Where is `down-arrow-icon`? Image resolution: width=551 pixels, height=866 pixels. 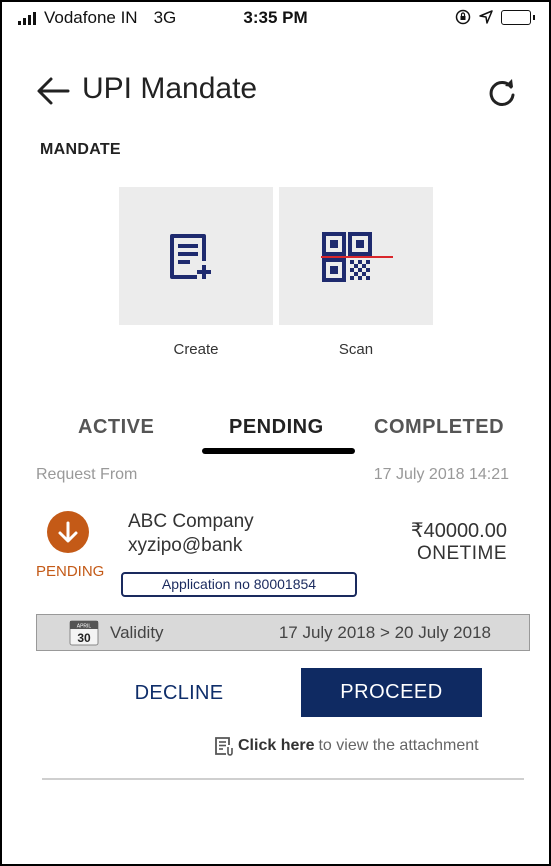 down-arrow-icon is located at coordinates (68, 532).